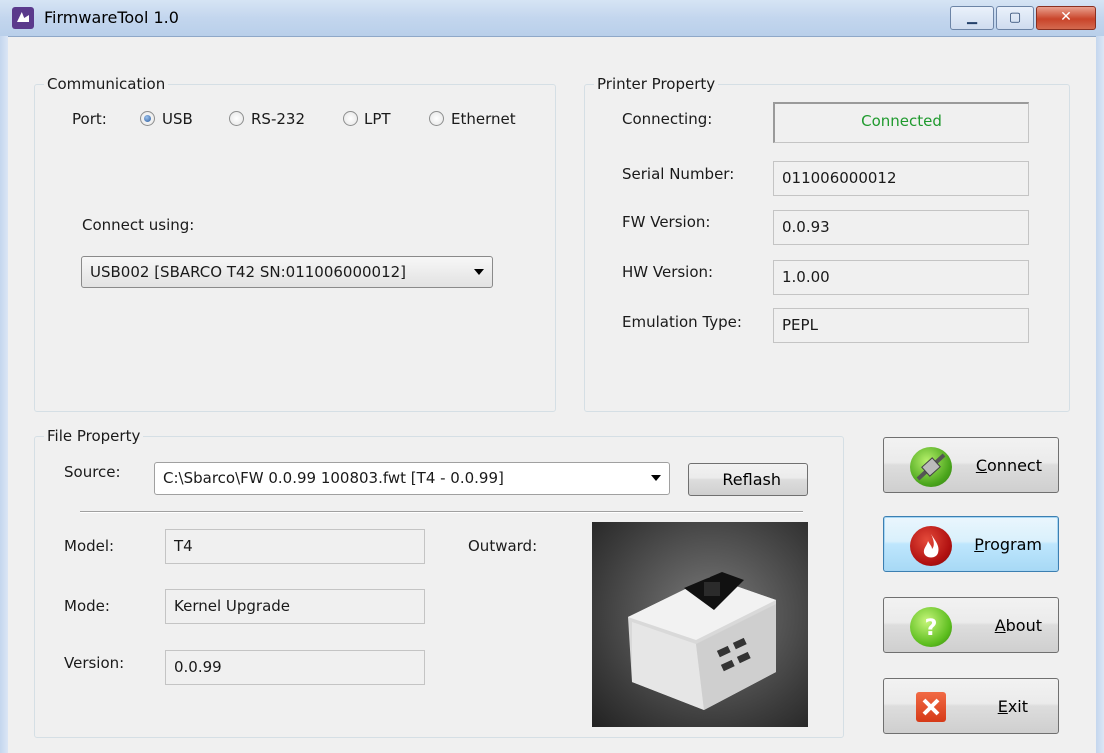 Image resolution: width=1104 pixels, height=753 pixels. Describe the element at coordinates (377, 119) in the screenshot. I see `port-lpt-label: LPT` at that location.